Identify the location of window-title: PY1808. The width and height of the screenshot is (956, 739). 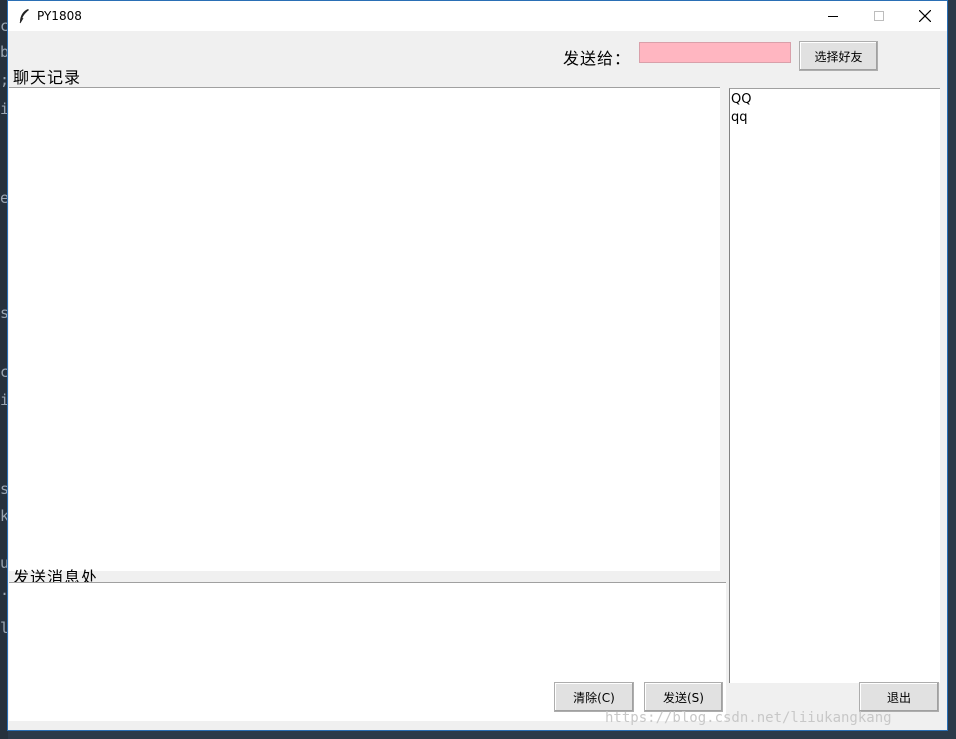
(59, 16).